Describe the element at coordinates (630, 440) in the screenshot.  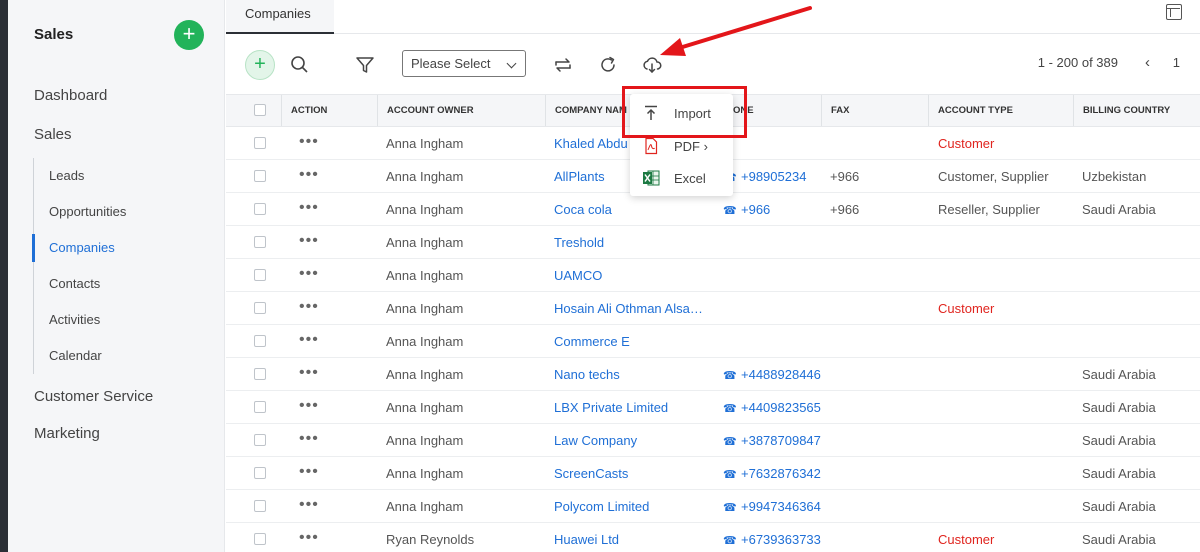
I see `company-name-cell: Law Company` at that location.